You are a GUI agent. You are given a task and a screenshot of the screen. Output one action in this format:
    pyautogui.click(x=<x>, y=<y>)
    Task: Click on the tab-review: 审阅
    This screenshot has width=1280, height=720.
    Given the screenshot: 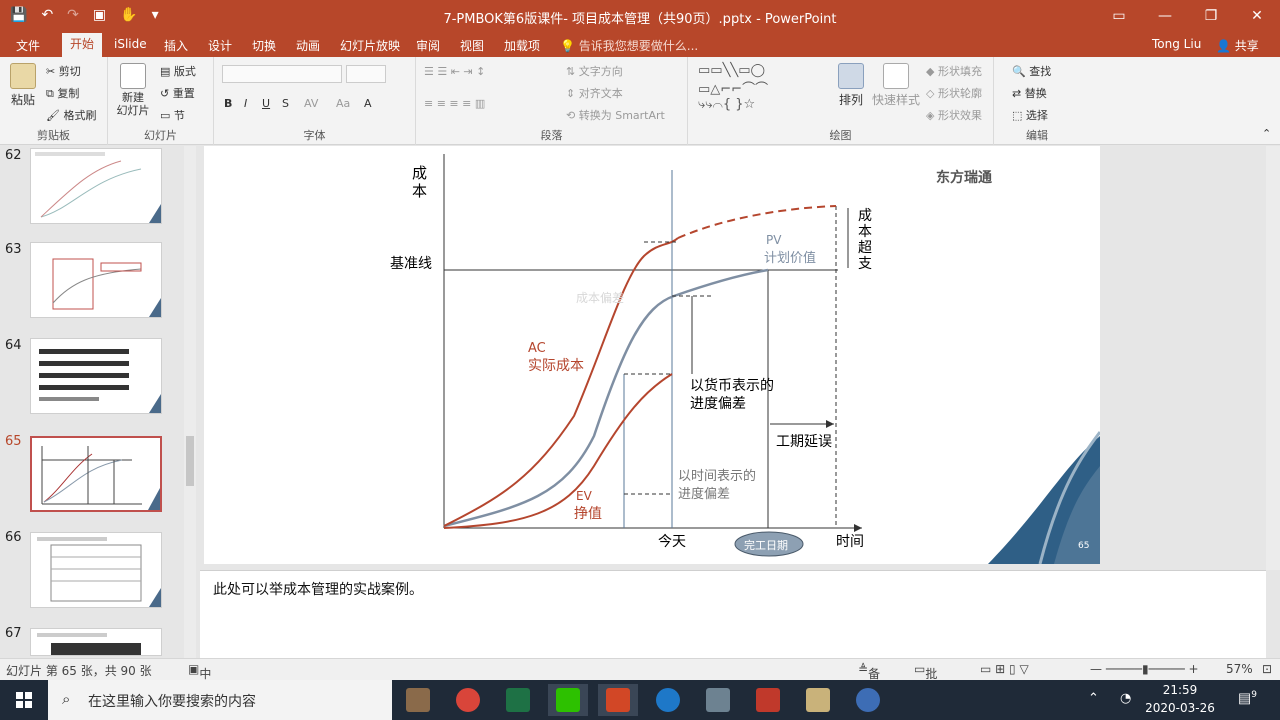 What is the action you would take?
    pyautogui.click(x=428, y=45)
    